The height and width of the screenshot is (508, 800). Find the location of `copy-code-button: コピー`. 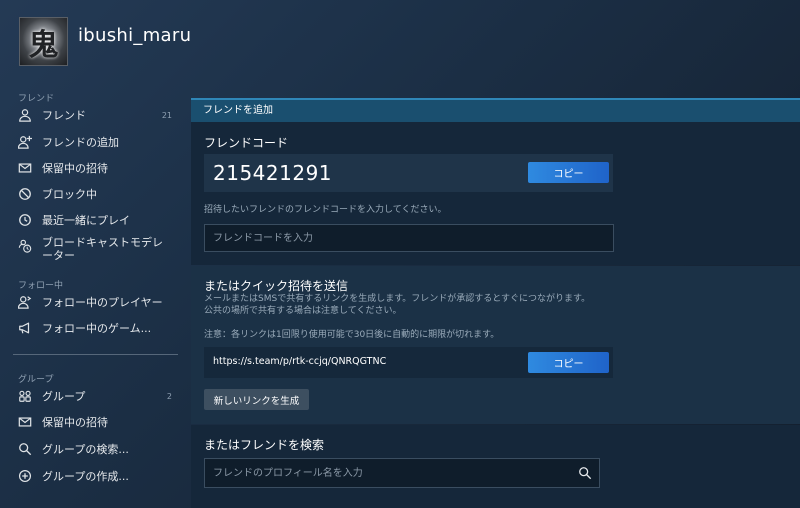

copy-code-button: コピー is located at coordinates (568, 172).